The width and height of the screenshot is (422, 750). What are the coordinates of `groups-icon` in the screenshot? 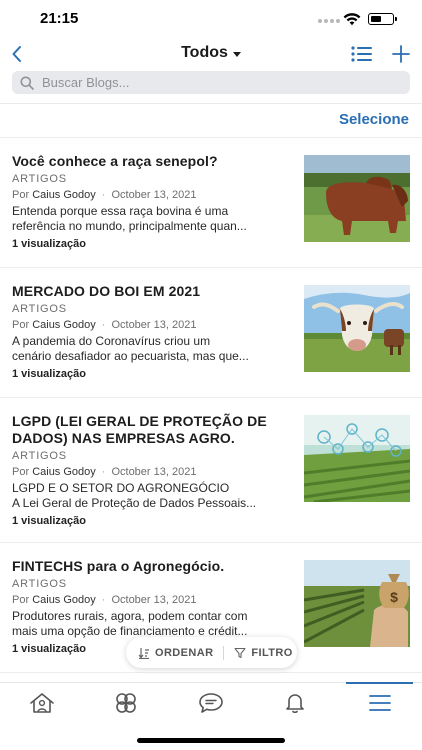 It's located at (126, 703).